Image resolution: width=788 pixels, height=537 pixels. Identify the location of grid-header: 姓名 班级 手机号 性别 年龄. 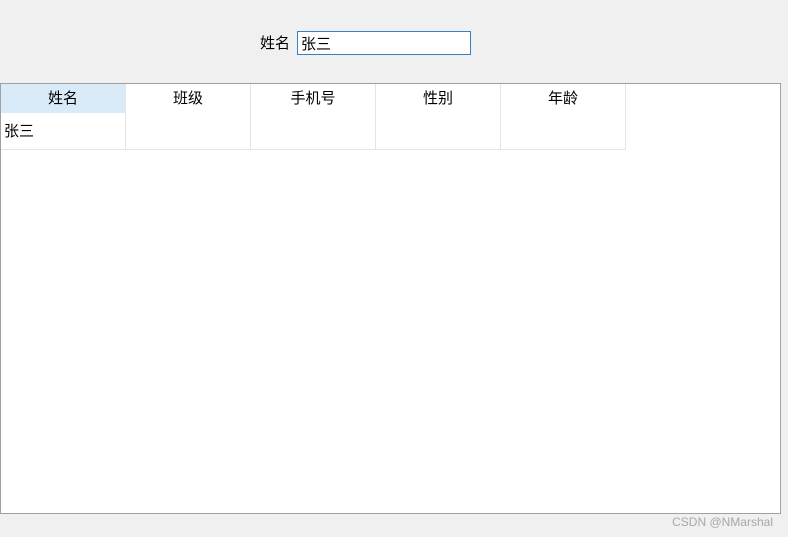
(313, 98).